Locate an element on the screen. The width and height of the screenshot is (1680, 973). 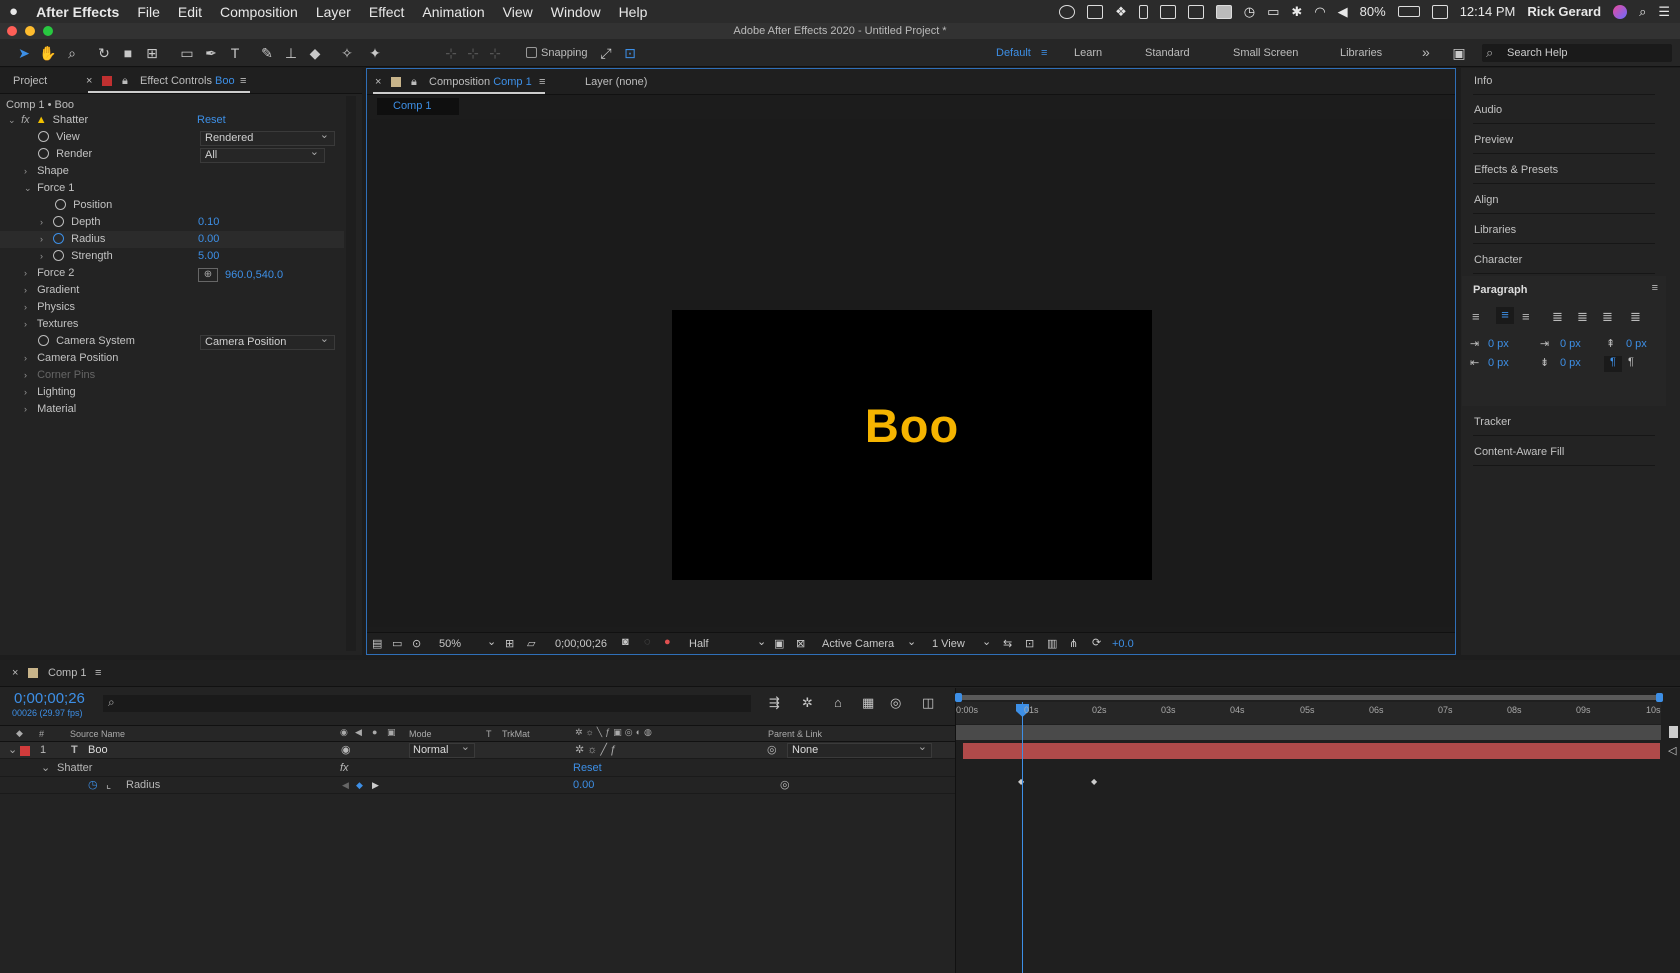
label-column-icon: ◆ is located at coordinates (19, 733).